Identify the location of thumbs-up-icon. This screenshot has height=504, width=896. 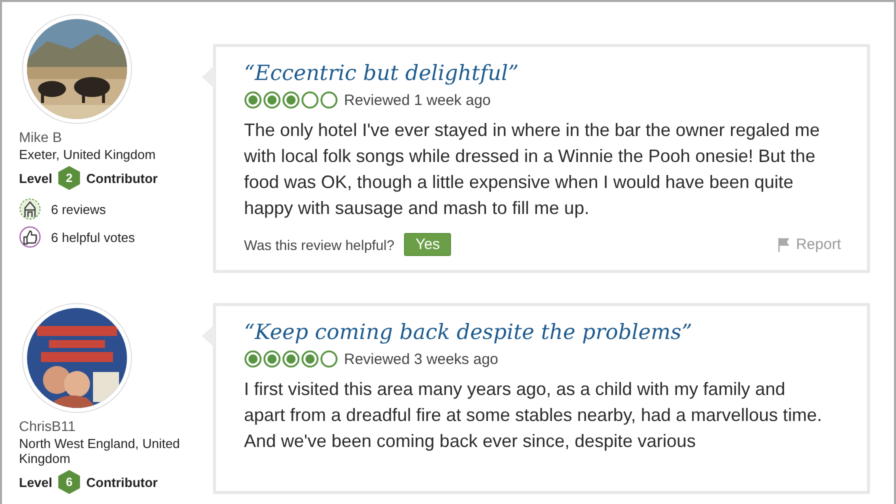
(30, 237).